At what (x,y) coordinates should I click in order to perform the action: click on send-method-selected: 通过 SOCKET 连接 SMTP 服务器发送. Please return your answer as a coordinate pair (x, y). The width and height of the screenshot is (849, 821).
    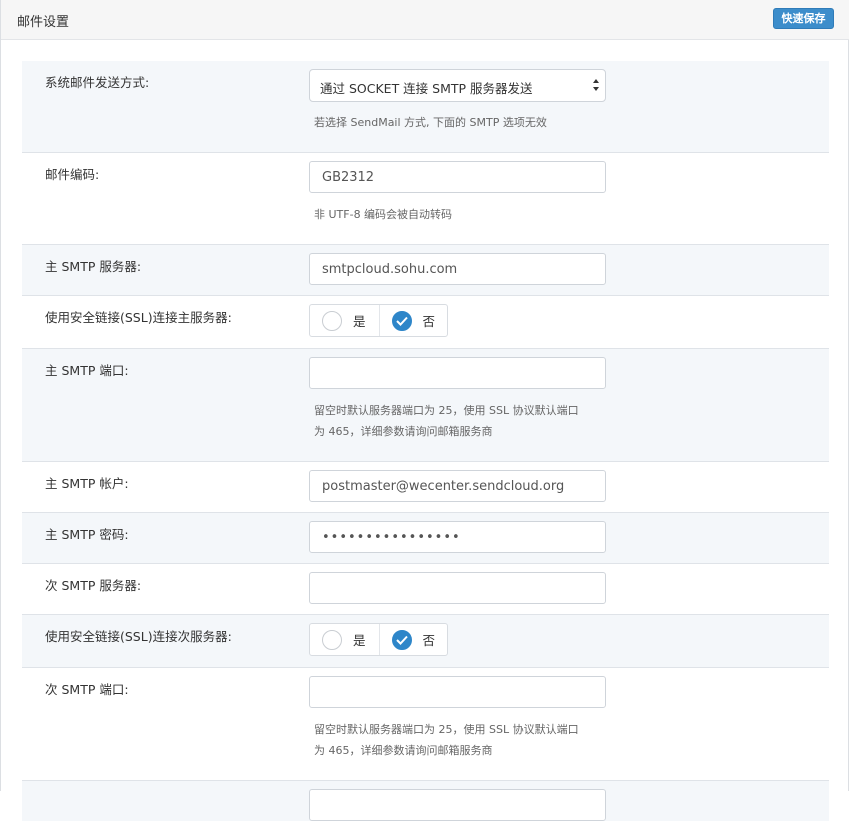
    Looking at the image, I should click on (426, 88).